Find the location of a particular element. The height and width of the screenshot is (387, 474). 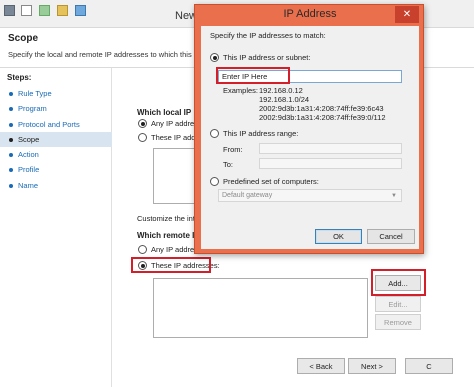

predefined-select: Default gateway ▼ is located at coordinates (310, 195).